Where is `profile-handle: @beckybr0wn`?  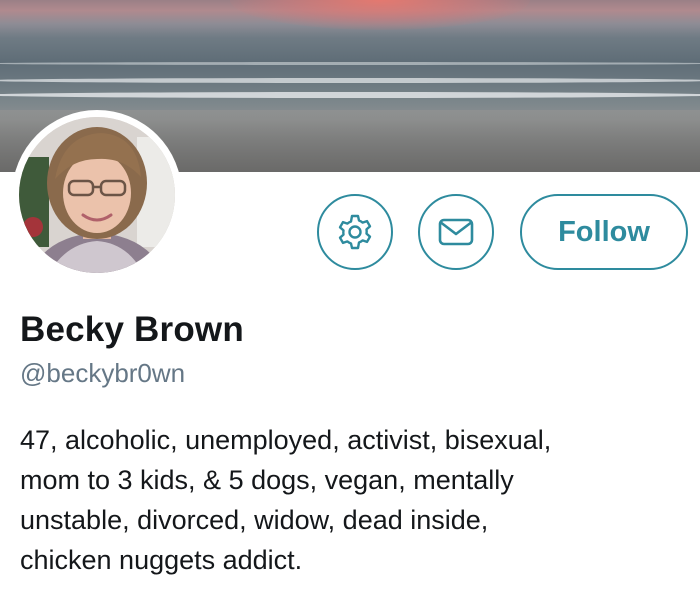
profile-handle: @beckybr0wn is located at coordinates (102, 373).